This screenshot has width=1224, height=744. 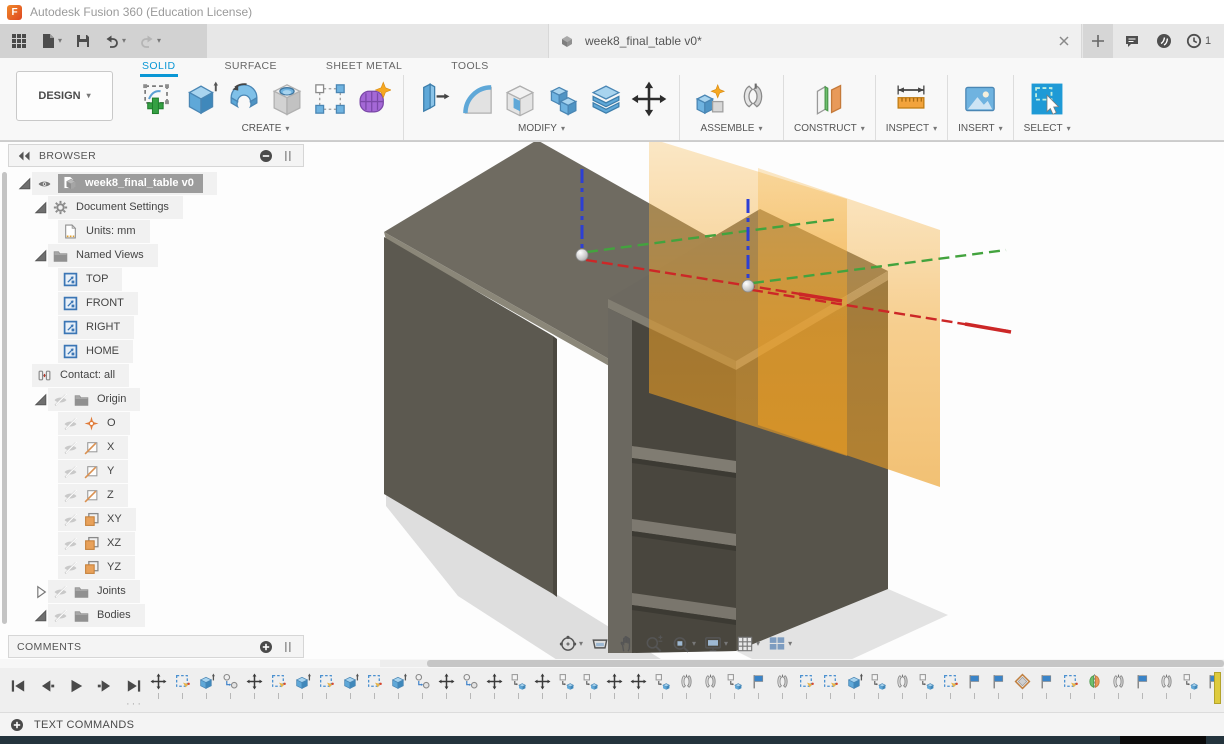 I want to click on revolve-button, so click(x=244, y=99).